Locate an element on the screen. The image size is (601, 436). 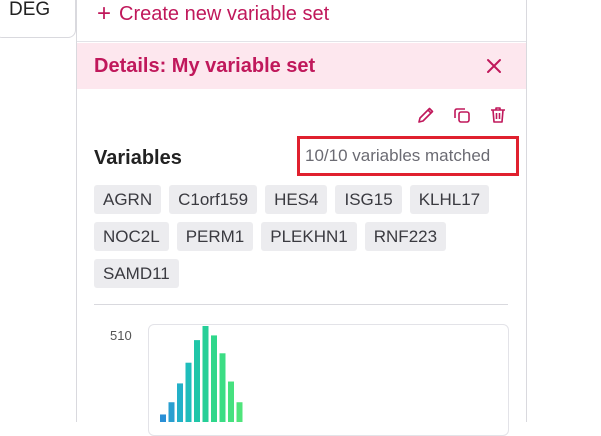
variable-chip: PERM1 is located at coordinates (215, 236).